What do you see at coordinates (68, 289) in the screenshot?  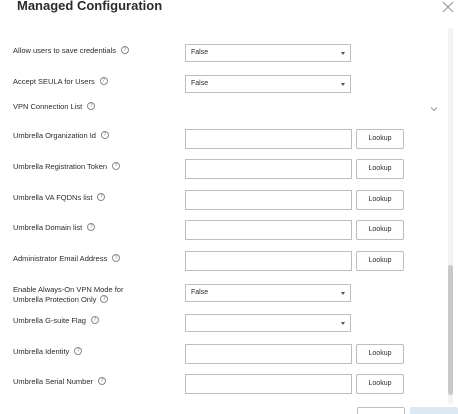 I see `always-on-vpn-label-line1: Enable Always-On VPN Mode for` at bounding box center [68, 289].